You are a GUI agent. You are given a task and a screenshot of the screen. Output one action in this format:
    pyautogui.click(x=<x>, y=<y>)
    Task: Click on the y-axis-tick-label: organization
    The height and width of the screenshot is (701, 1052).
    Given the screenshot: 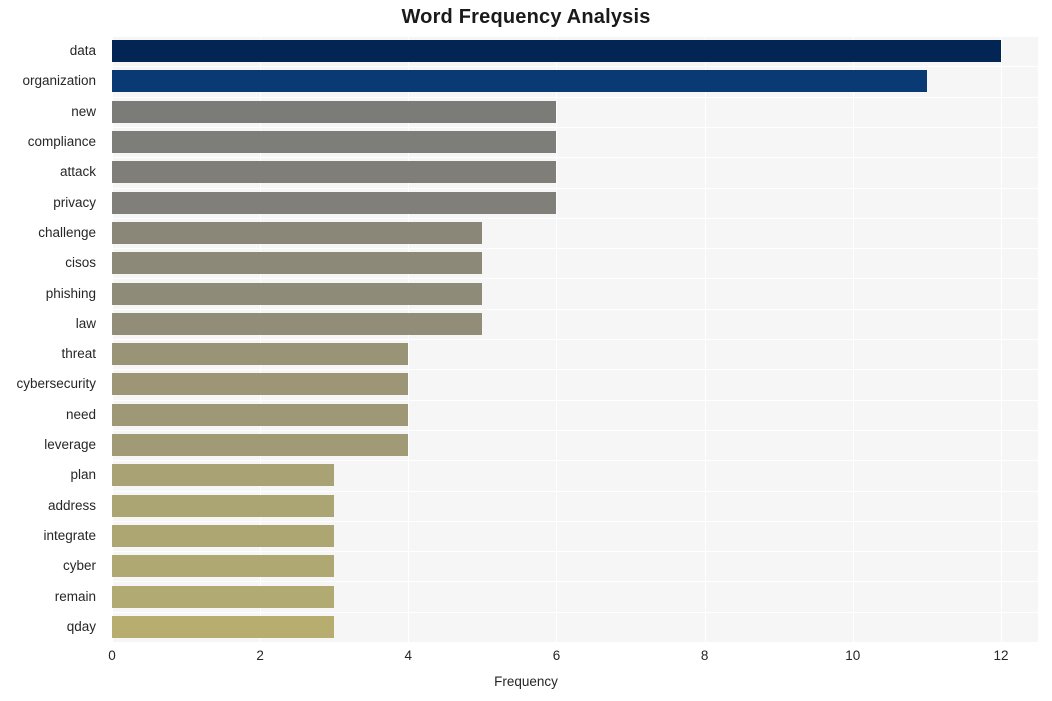 What is the action you would take?
    pyautogui.click(x=59, y=81)
    